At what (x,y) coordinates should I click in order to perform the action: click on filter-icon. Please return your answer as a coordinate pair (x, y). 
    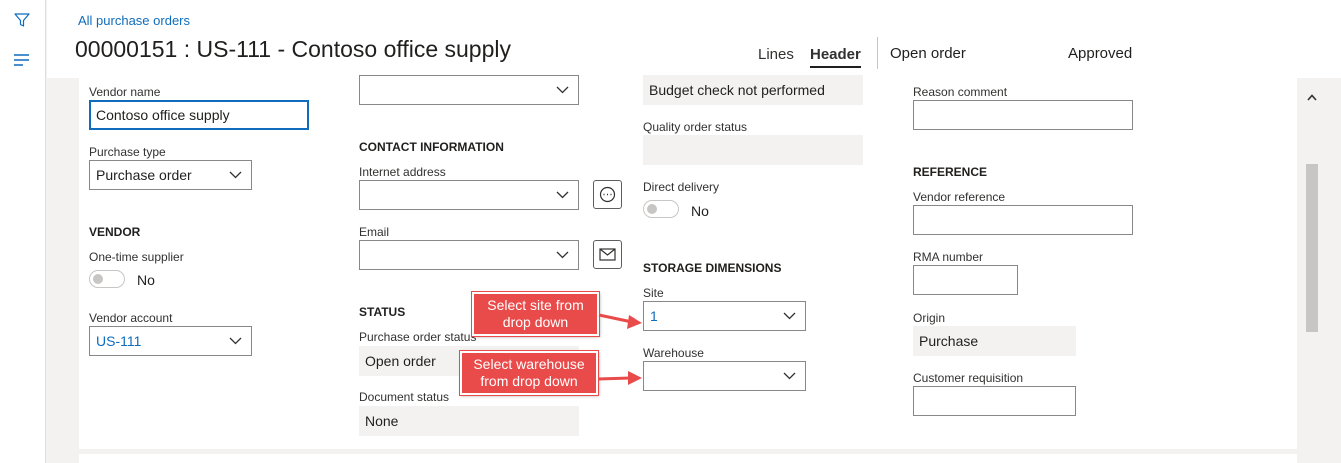
    Looking at the image, I should click on (22, 20).